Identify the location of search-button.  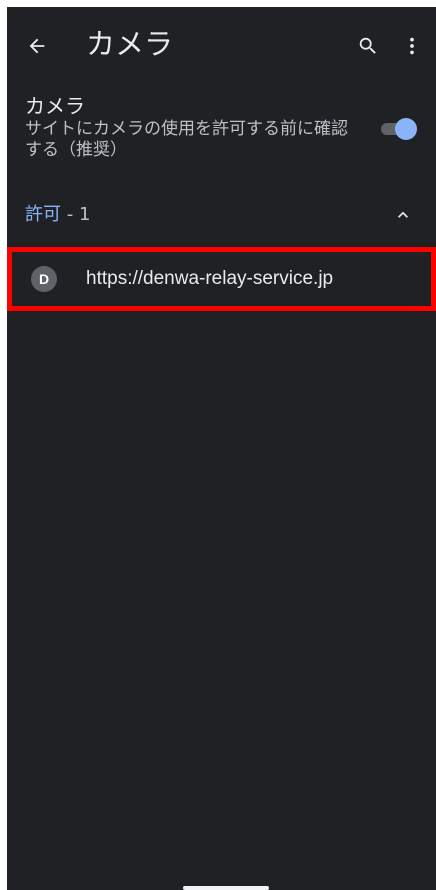
(368, 46).